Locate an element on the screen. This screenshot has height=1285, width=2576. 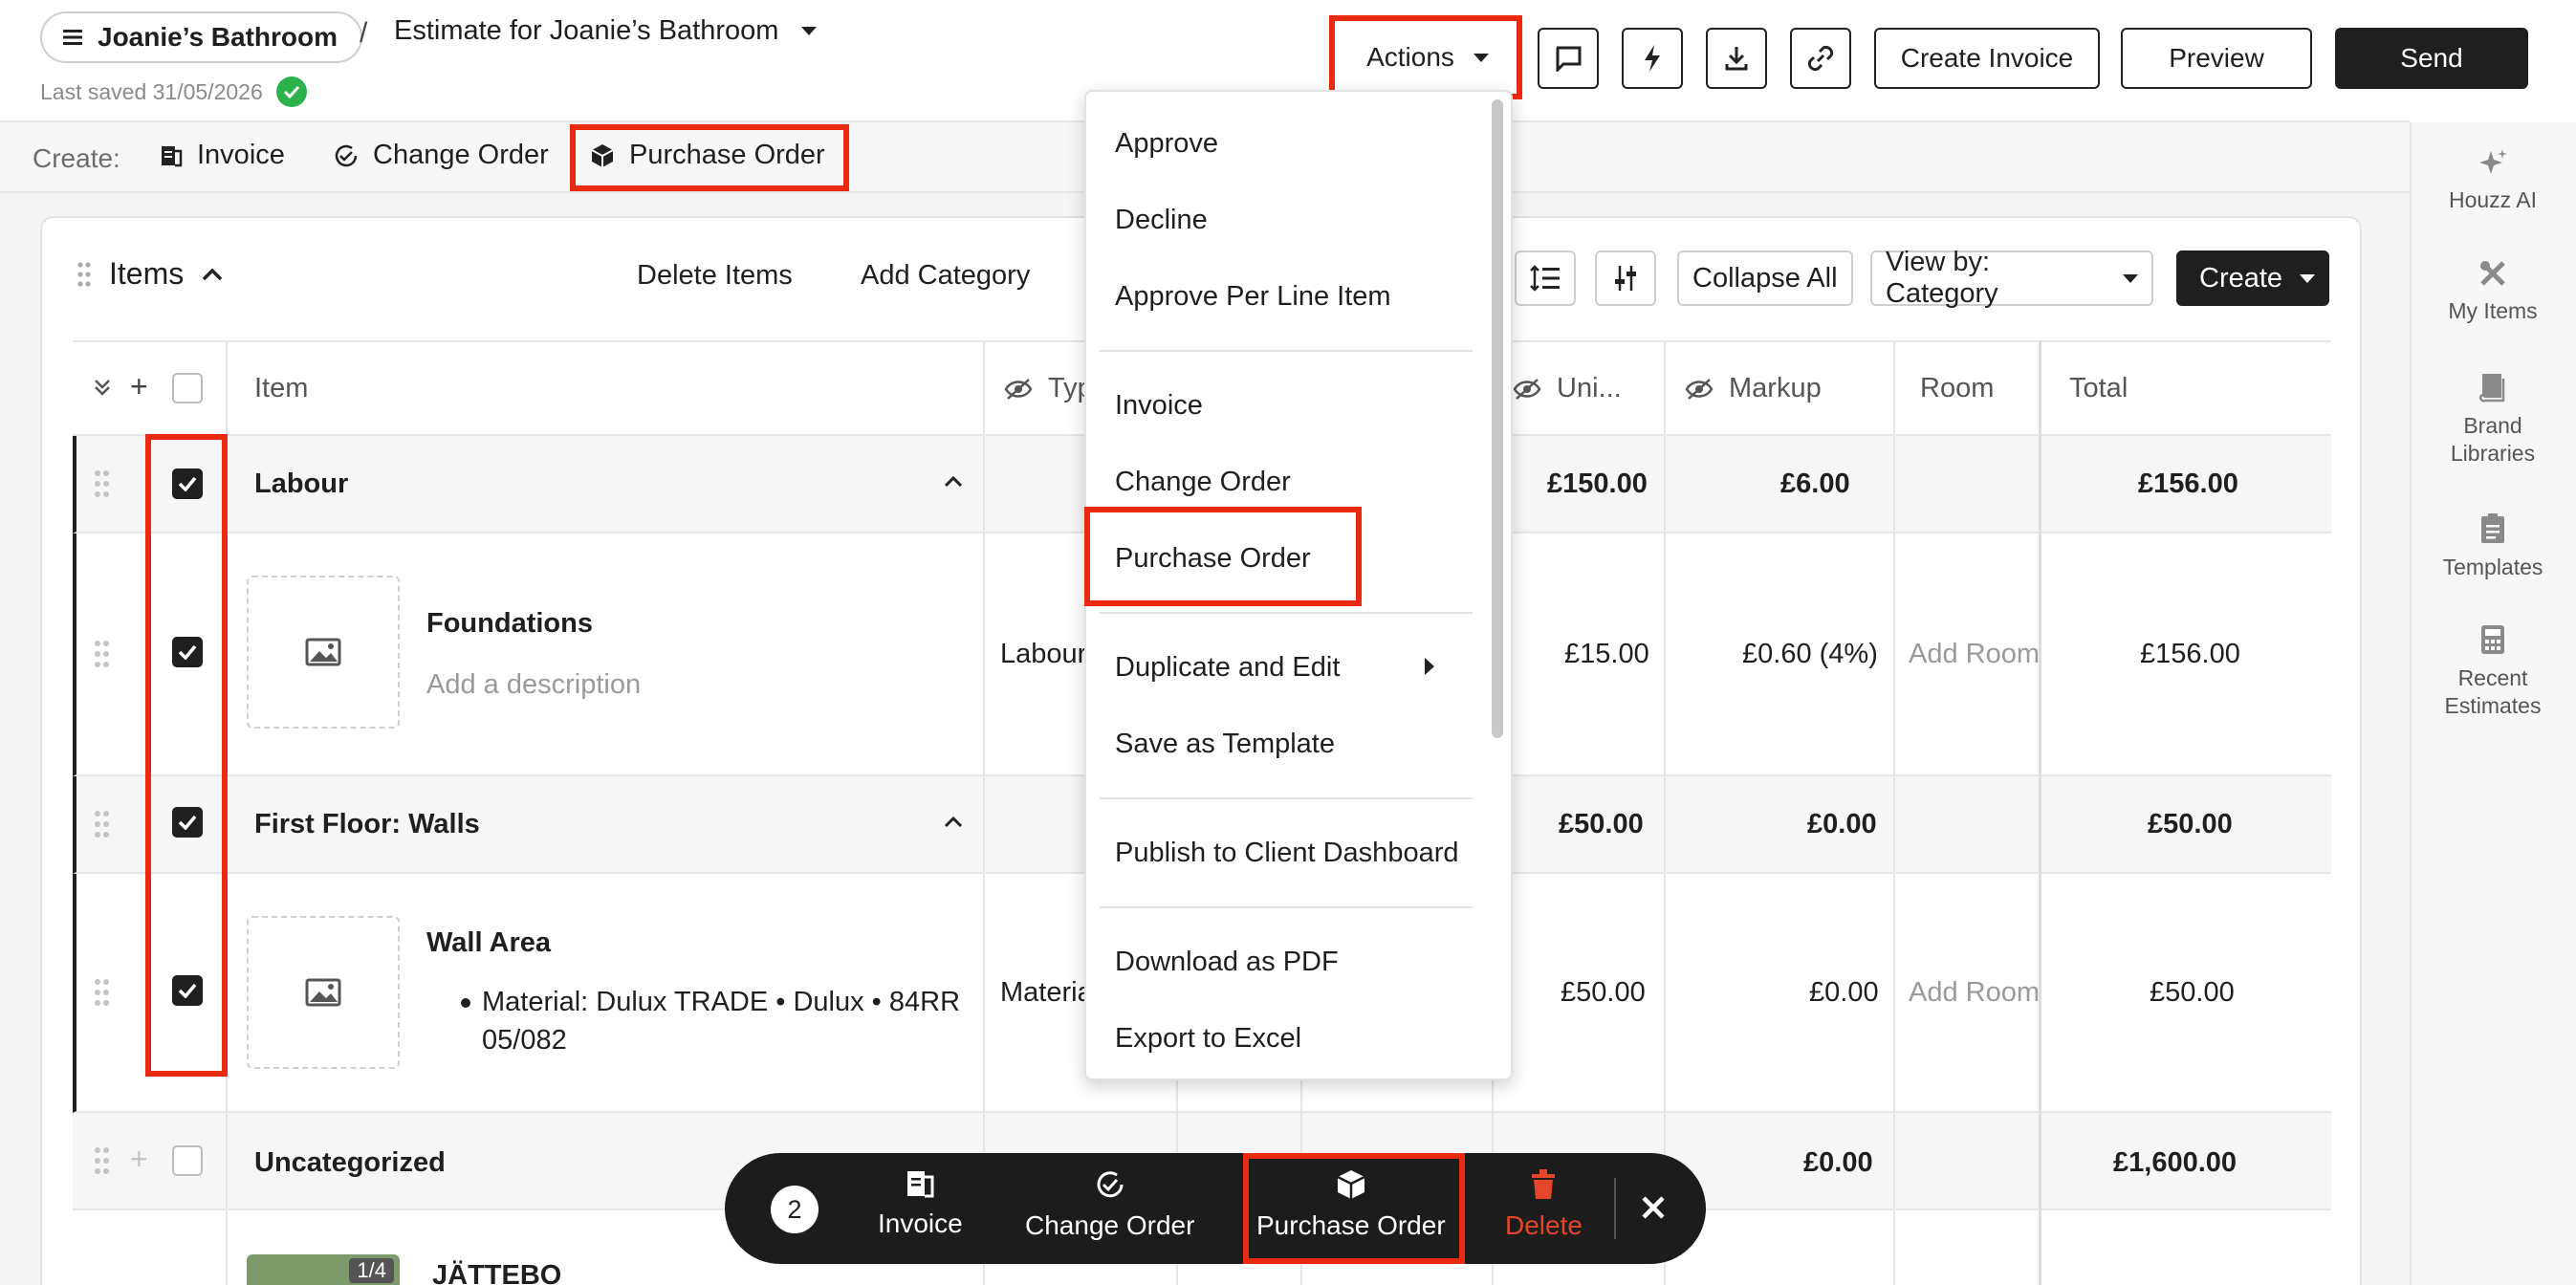
close-icon is located at coordinates (1653, 1208).